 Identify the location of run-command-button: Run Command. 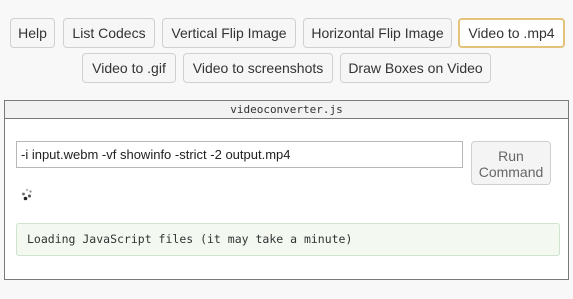
(511, 163).